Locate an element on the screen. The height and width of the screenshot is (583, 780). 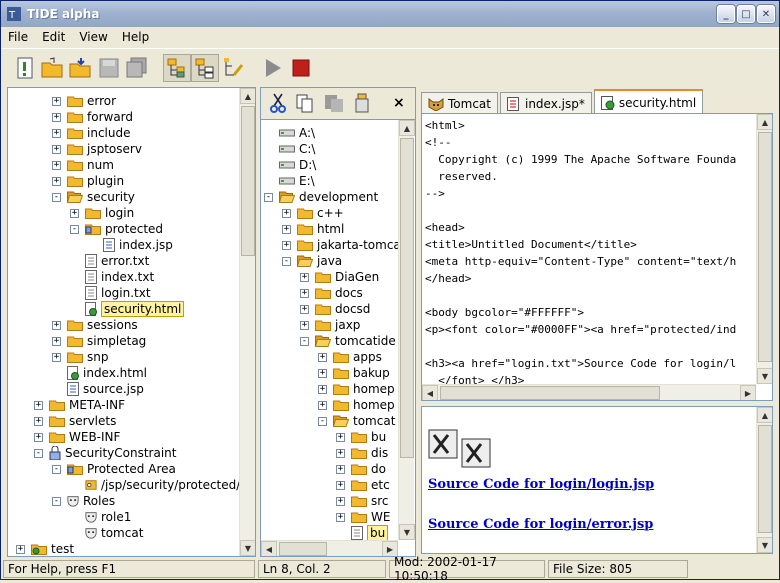
code-line: <html> is located at coordinates (580, 125).